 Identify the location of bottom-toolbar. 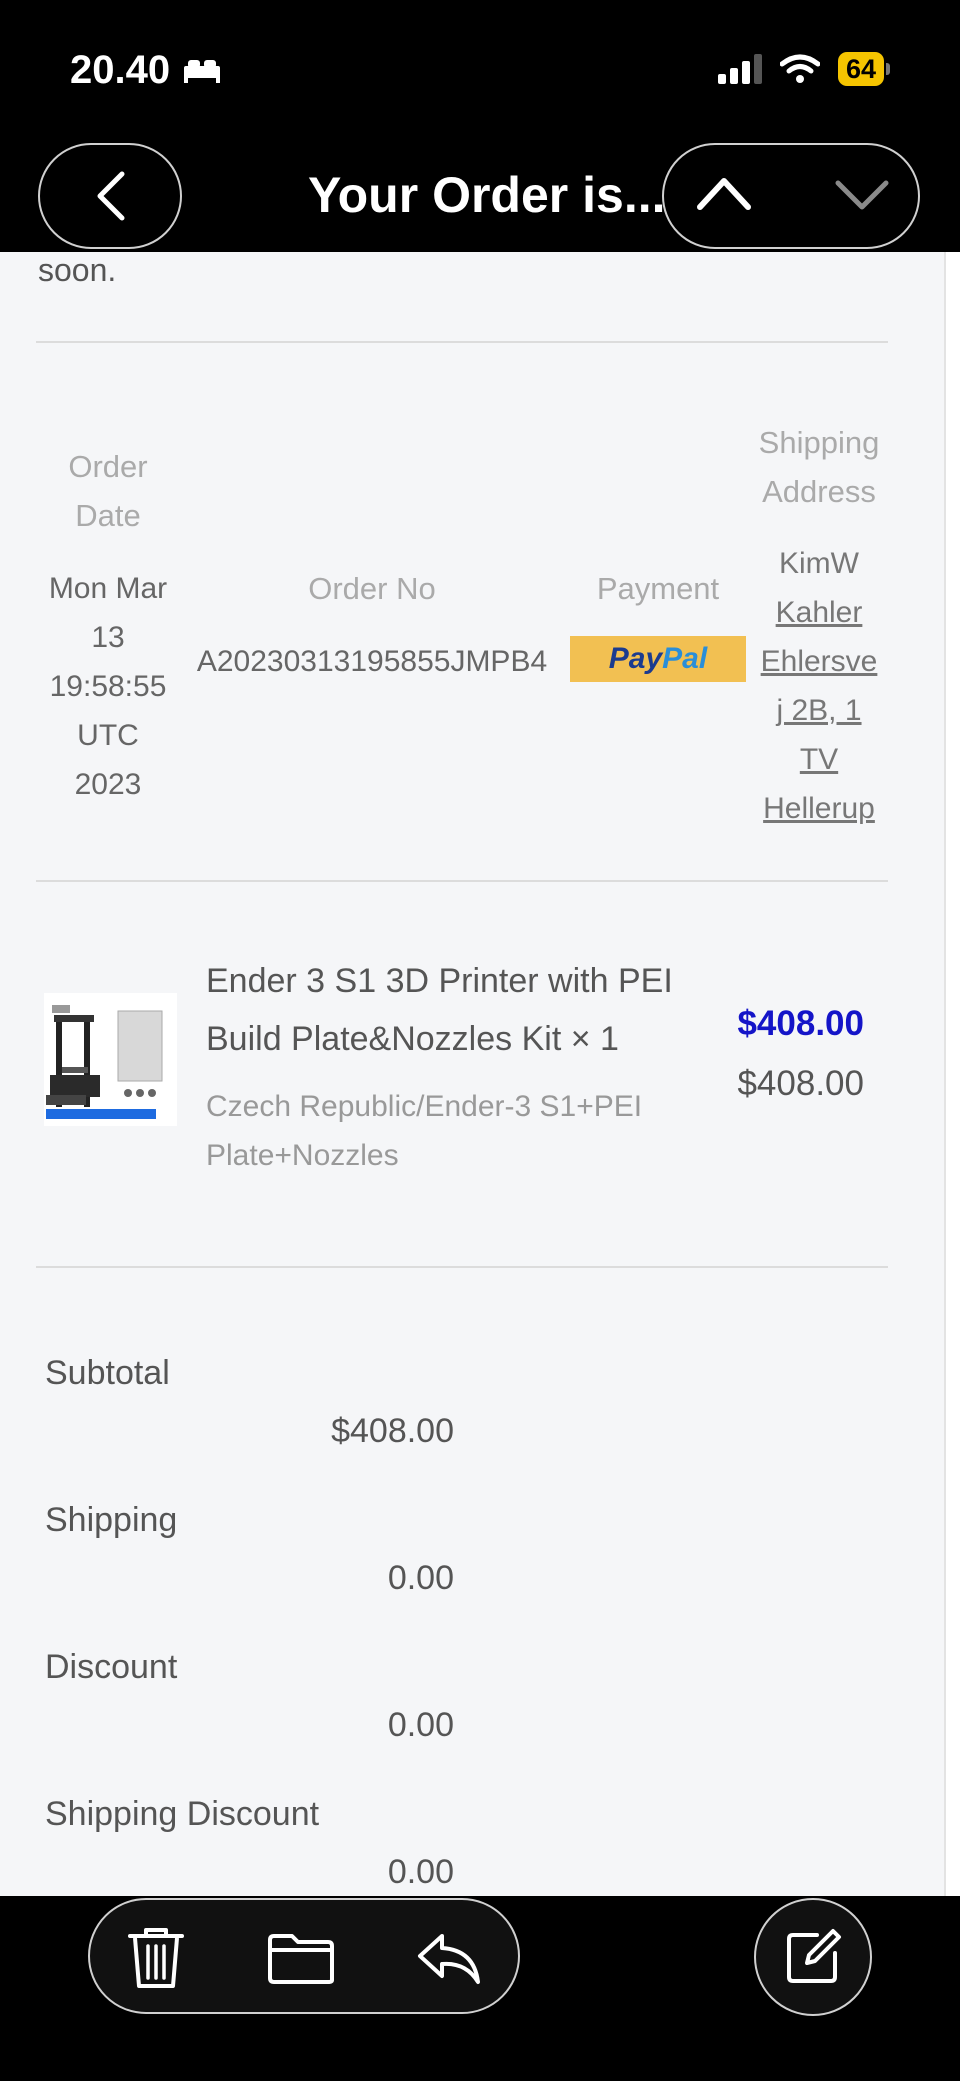
(480, 1988).